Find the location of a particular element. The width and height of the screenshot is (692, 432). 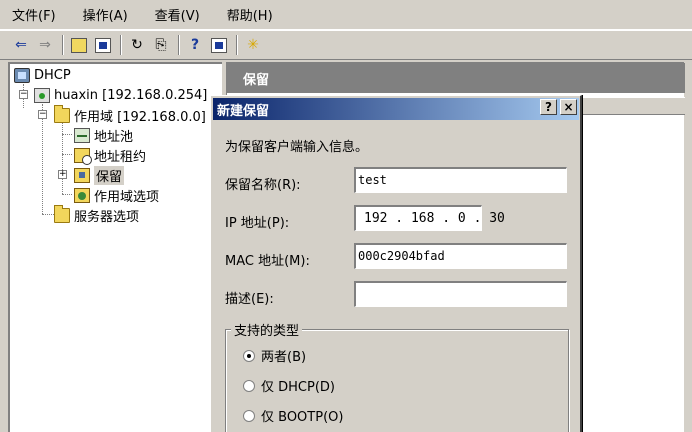

radio-dhcp-row: 仅 DHCP(D) is located at coordinates (289, 385).